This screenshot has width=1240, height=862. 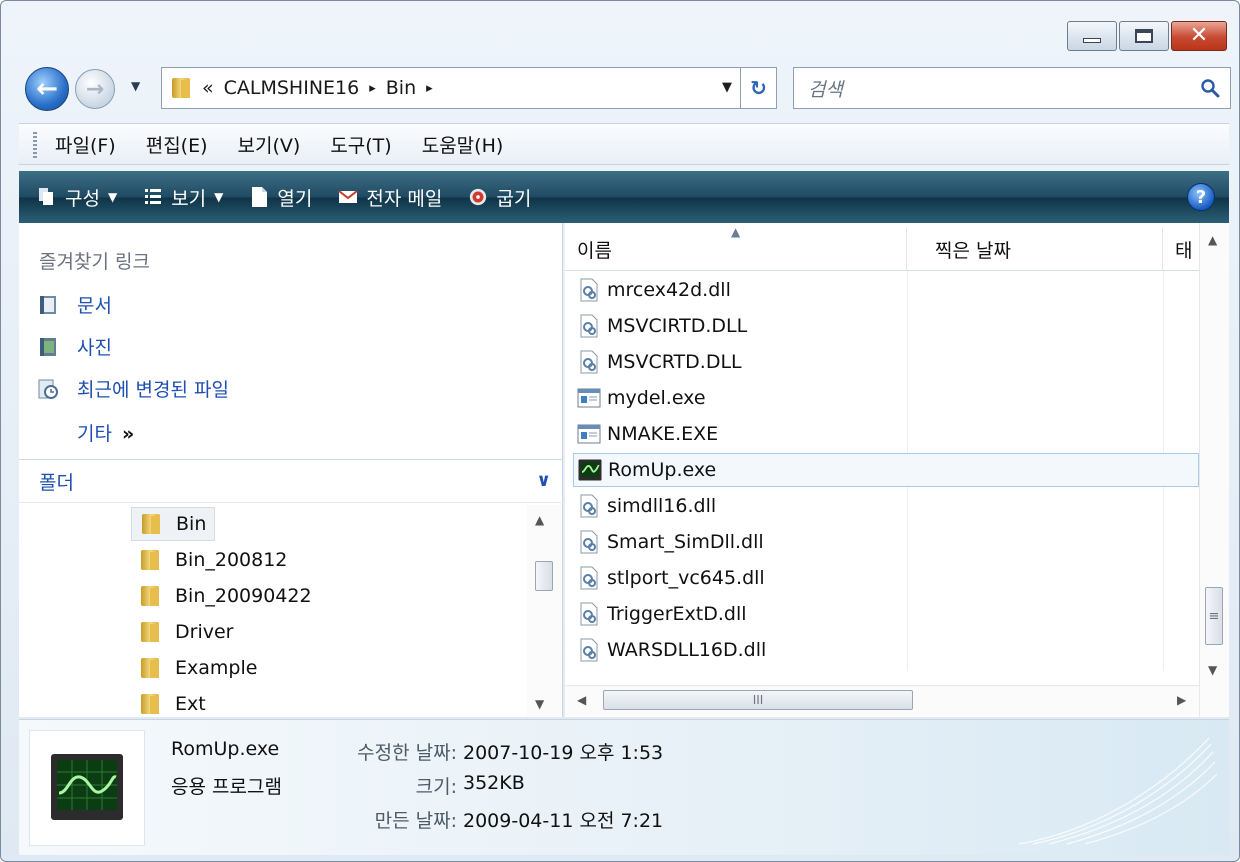 I want to click on refresh-icon: ↻, so click(x=758, y=88).